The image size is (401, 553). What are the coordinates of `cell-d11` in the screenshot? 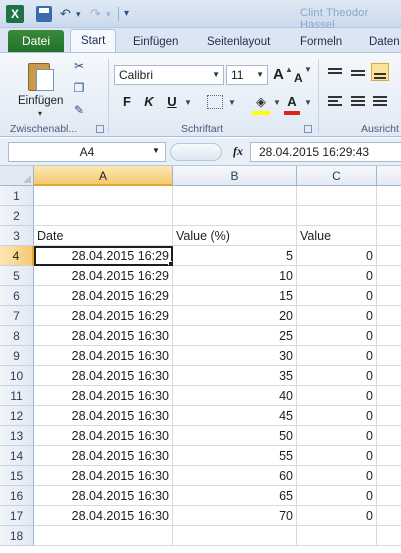 It's located at (389, 396).